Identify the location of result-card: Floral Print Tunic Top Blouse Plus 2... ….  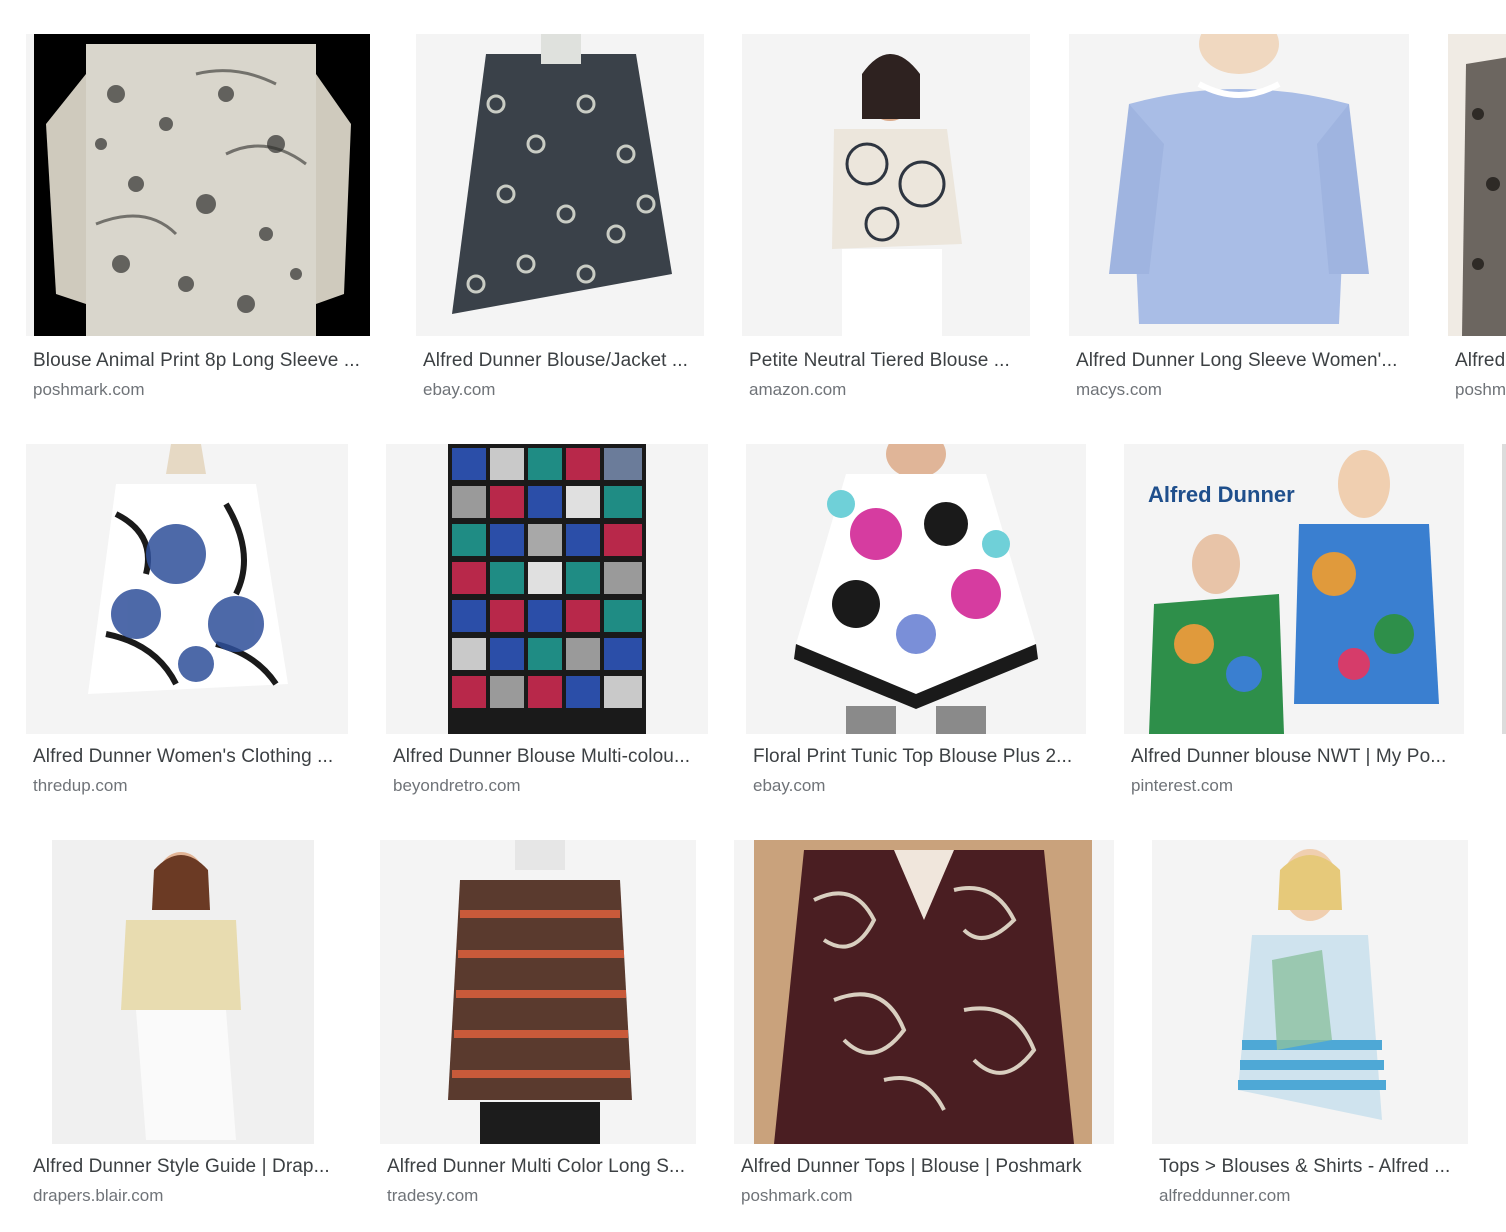
(919, 624).